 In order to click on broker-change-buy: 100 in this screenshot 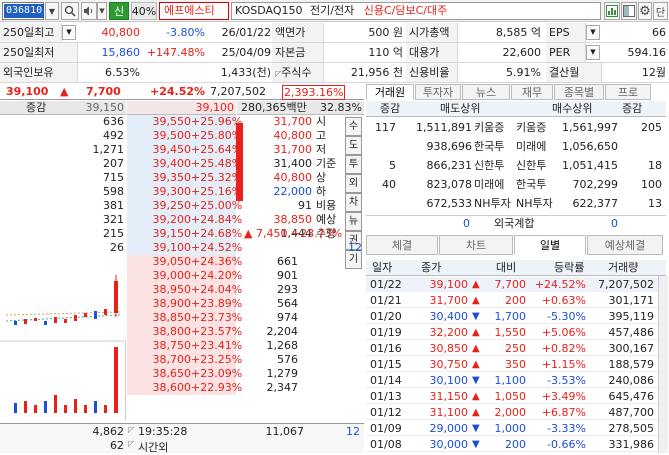, I will do `click(651, 184)`.